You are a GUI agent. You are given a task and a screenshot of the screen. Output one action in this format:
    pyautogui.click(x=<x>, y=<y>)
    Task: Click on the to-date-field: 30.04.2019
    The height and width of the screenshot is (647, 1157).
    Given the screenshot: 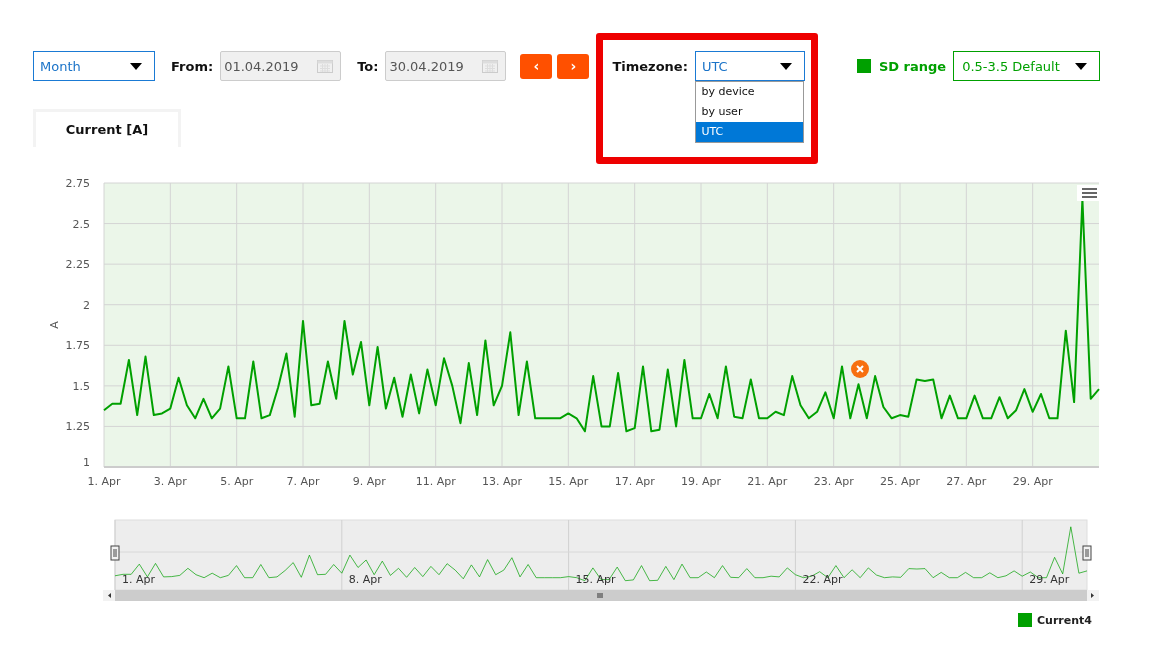 What is the action you would take?
    pyautogui.click(x=446, y=66)
    